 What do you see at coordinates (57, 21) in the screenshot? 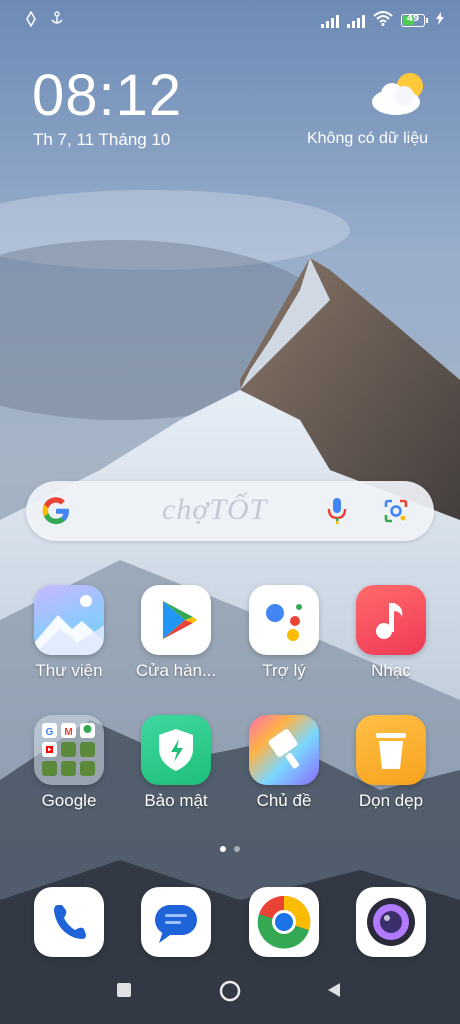
I see `anchor-icon` at bounding box center [57, 21].